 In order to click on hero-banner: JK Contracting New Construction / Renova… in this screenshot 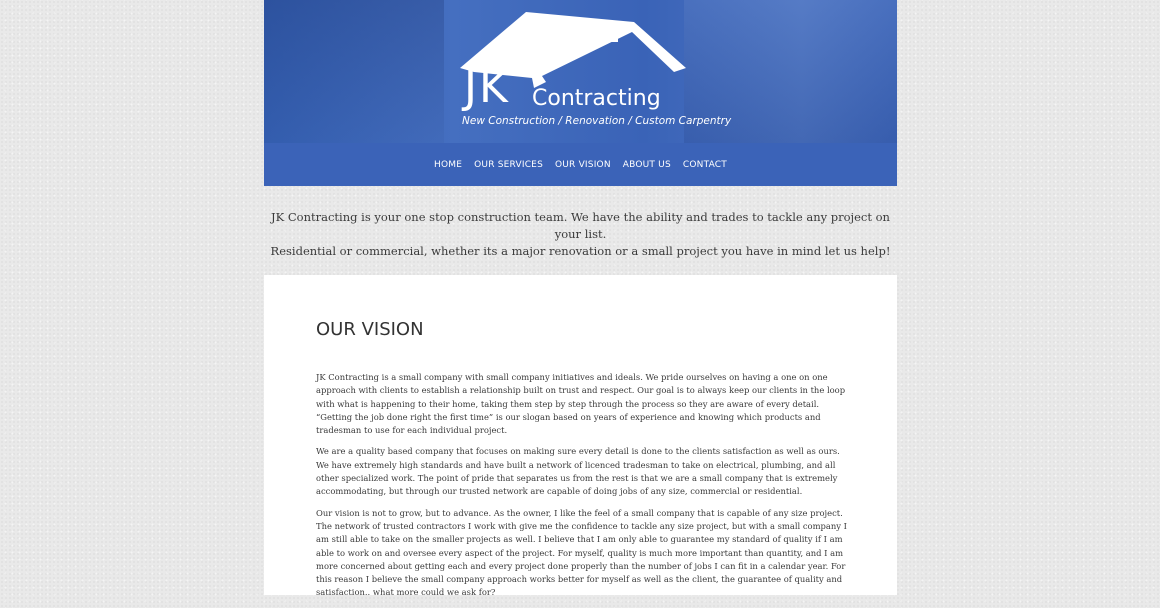, I will do `click(580, 71)`.